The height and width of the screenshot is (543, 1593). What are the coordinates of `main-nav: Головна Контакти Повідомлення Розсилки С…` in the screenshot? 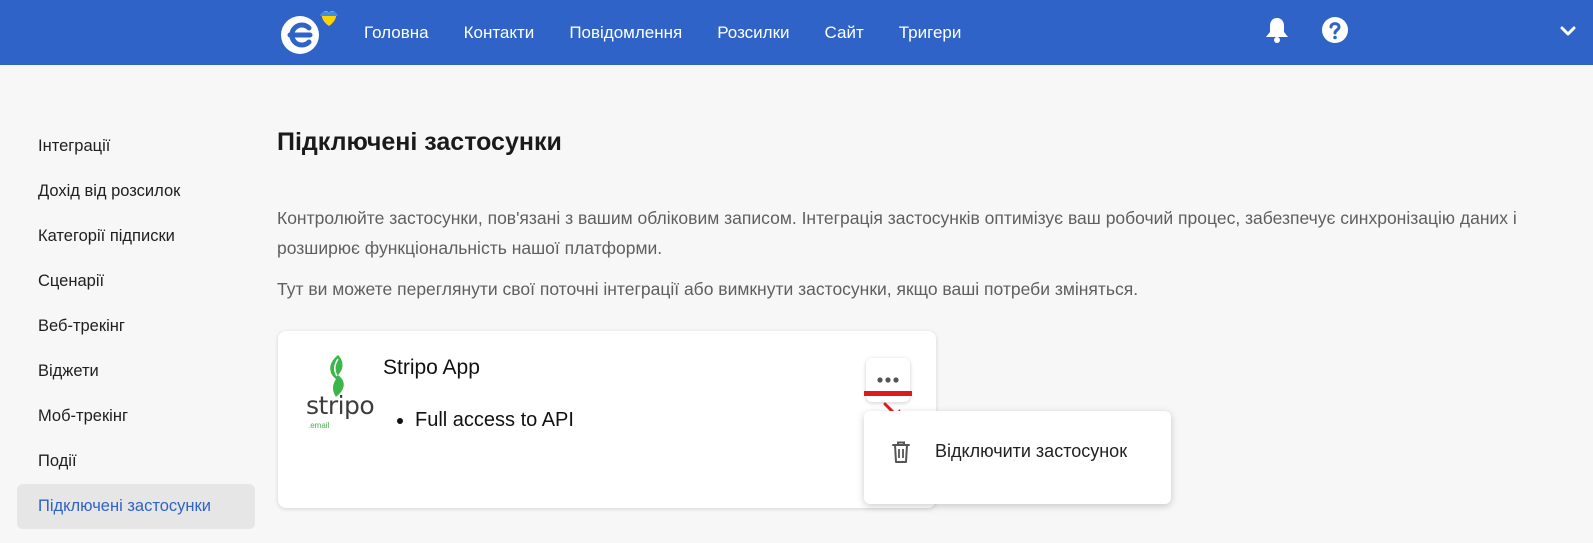 It's located at (680, 32).